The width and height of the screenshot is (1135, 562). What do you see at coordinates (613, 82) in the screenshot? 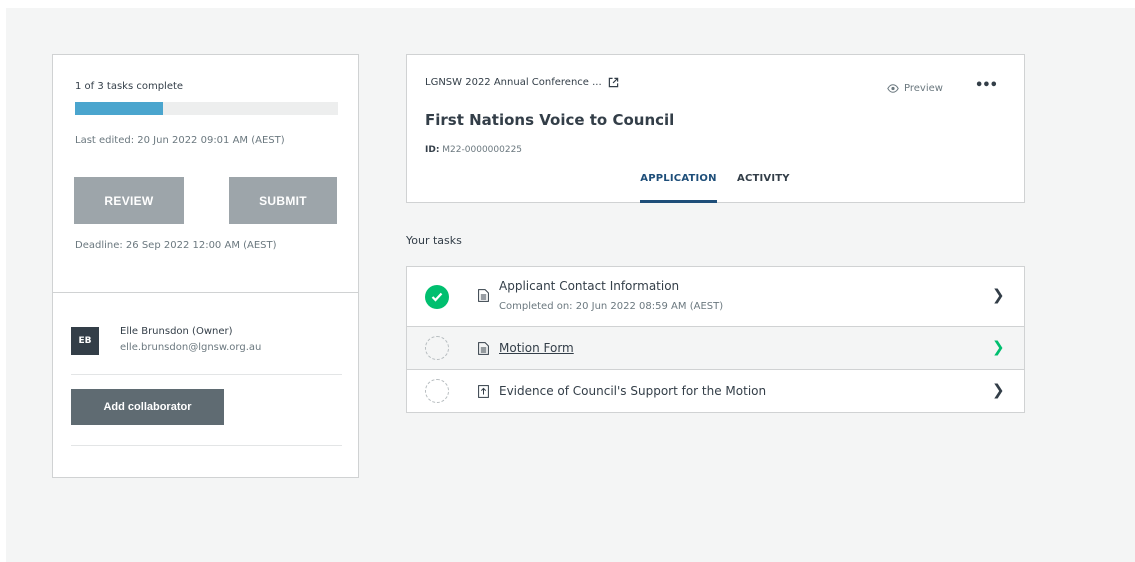
I see `external-link-icon` at bounding box center [613, 82].